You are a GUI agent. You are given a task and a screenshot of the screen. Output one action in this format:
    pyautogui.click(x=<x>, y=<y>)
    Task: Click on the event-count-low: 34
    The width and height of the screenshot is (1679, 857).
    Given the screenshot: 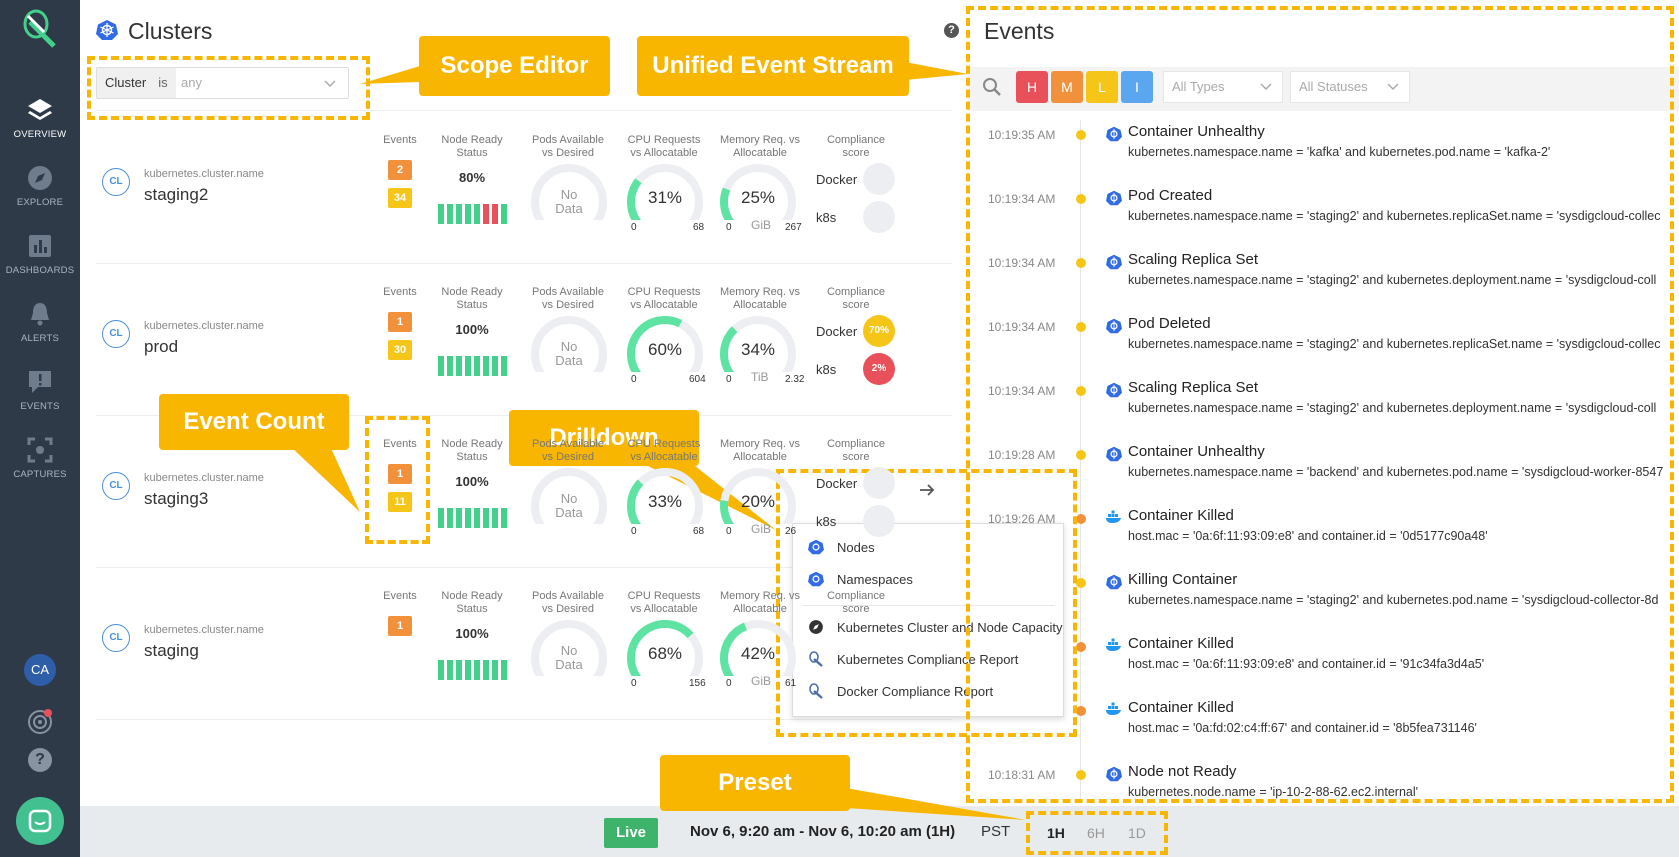 What is the action you would take?
    pyautogui.click(x=400, y=198)
    